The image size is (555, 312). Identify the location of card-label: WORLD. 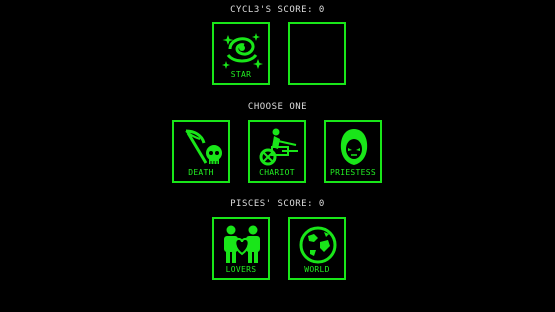
(317, 269).